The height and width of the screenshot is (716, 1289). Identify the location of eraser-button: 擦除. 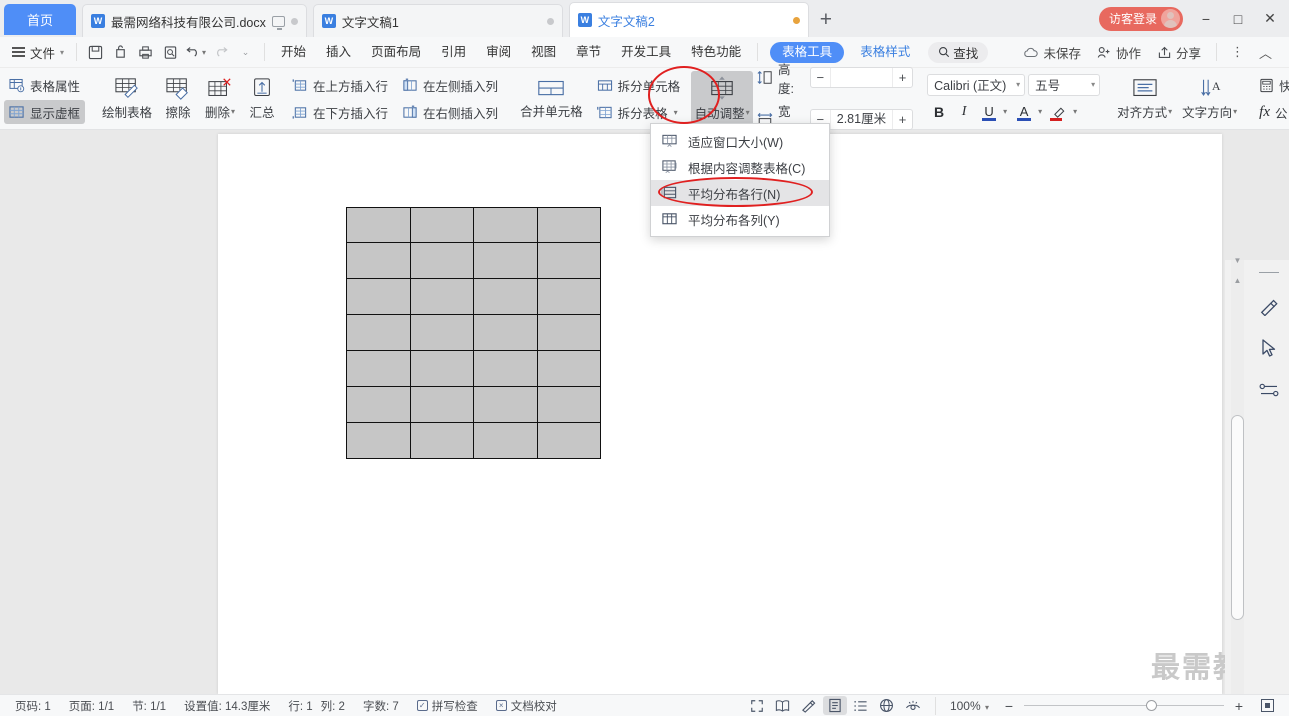
(178, 99).